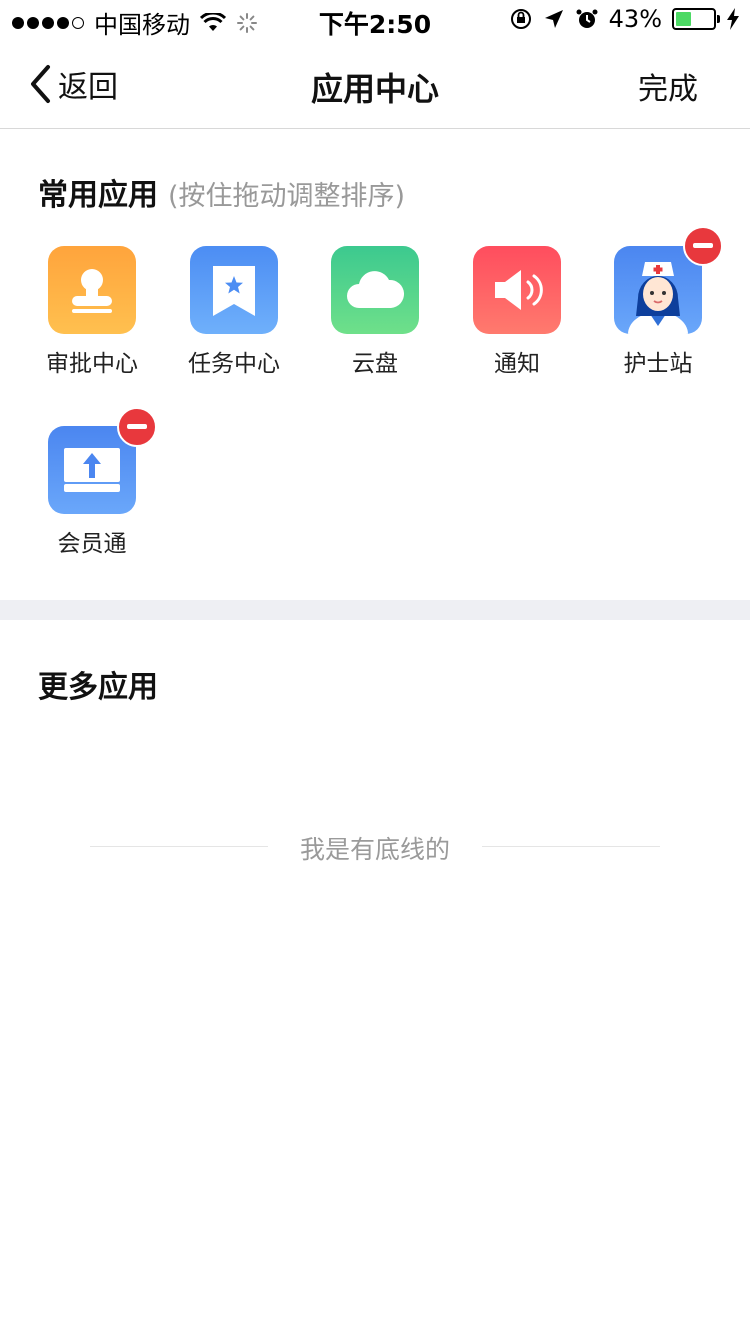  Describe the element at coordinates (92, 364) in the screenshot. I see `app-label: 审批中心` at that location.